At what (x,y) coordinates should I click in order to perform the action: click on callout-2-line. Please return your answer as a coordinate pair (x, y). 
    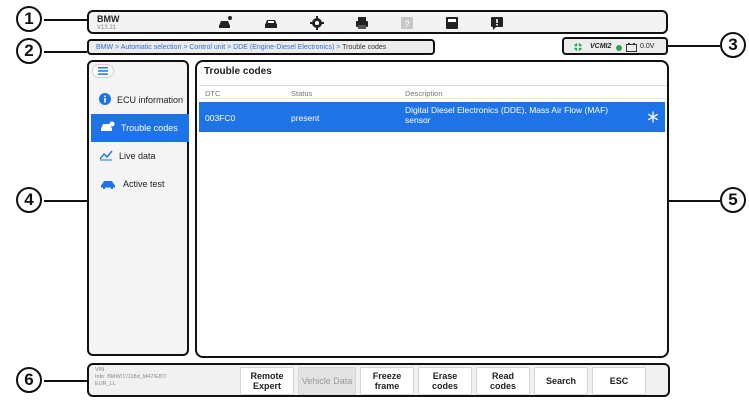
    Looking at the image, I should click on (65, 52).